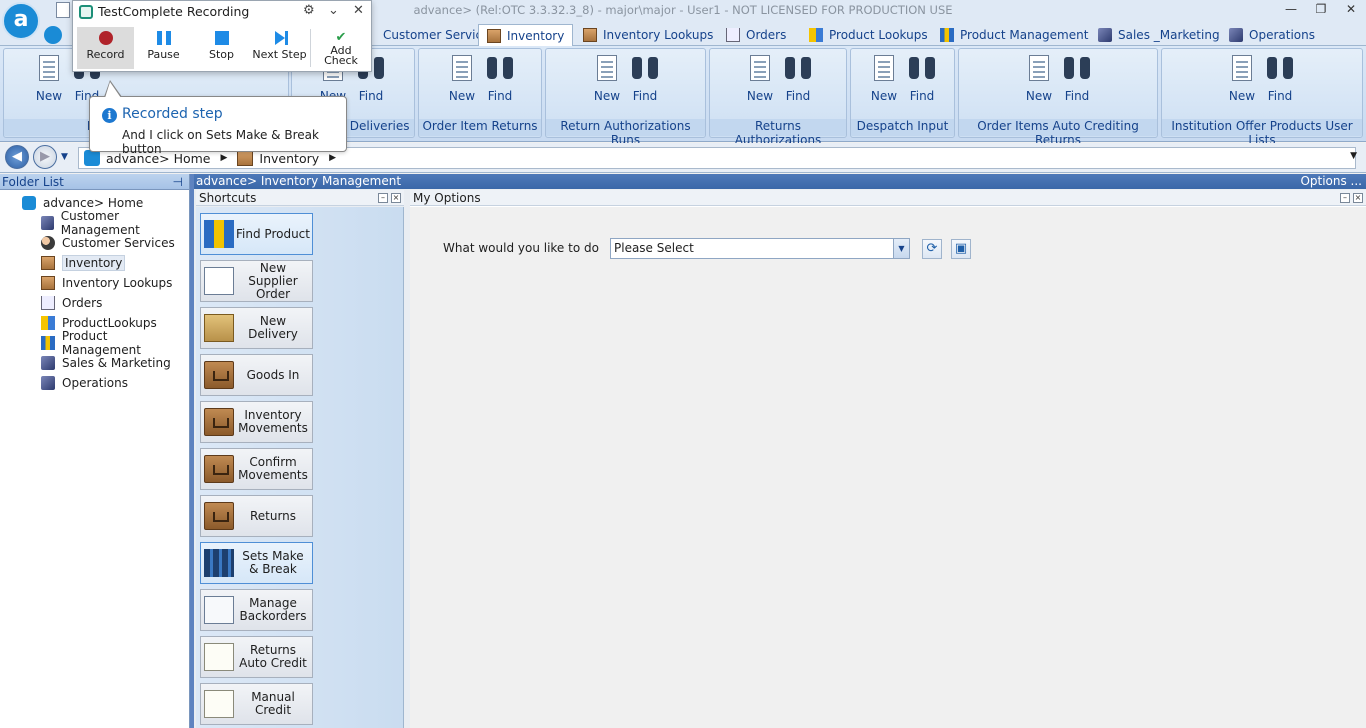 Image resolution: width=1366 pixels, height=728 pixels. What do you see at coordinates (256, 328) in the screenshot?
I see `new-delivery-button: New Delivery` at bounding box center [256, 328].